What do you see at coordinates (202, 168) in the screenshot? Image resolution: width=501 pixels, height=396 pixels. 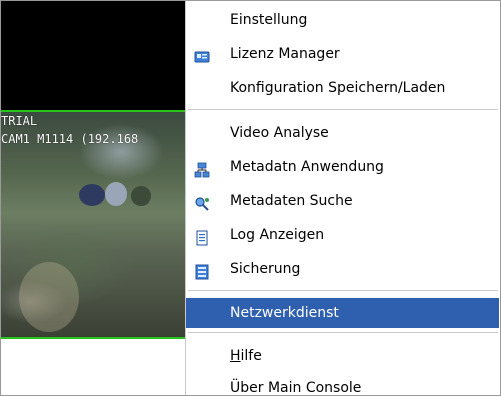 I see `metadata-network-icon` at bounding box center [202, 168].